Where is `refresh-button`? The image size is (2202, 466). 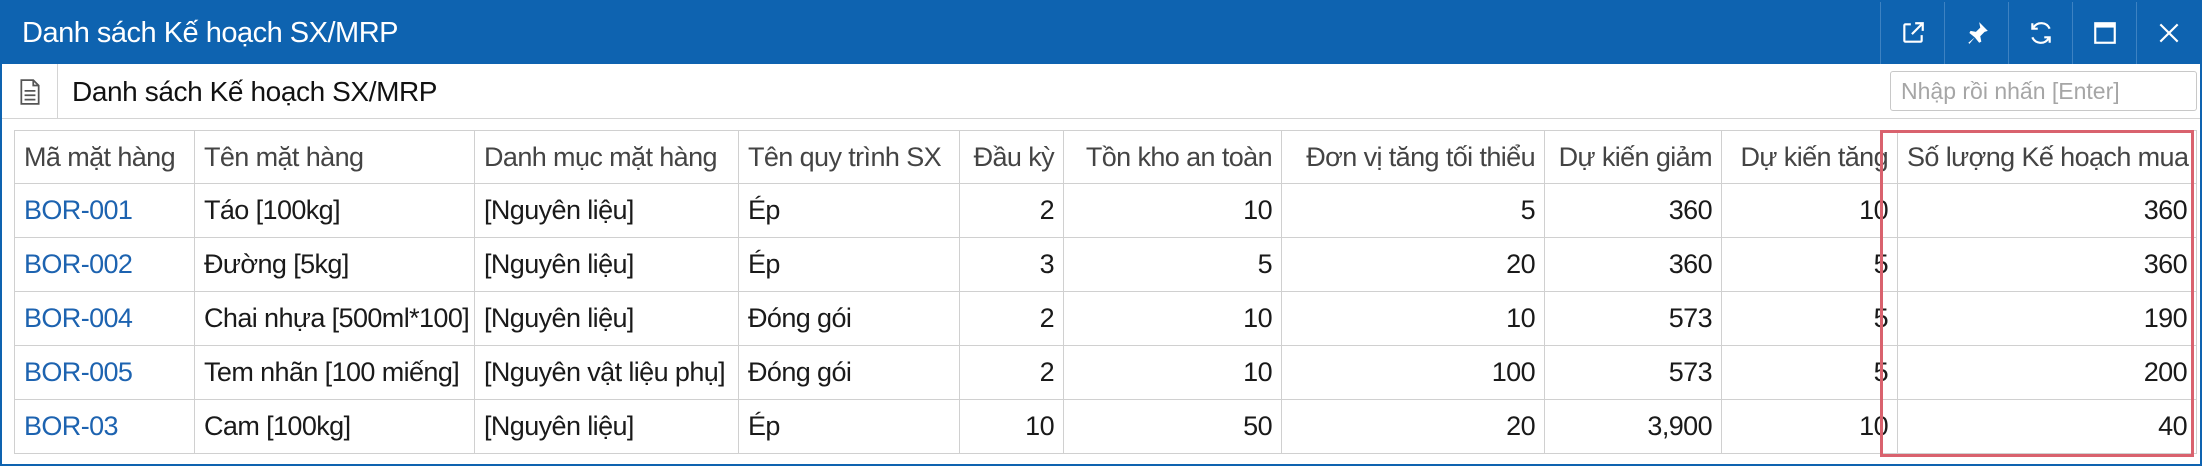
refresh-button is located at coordinates (2040, 33).